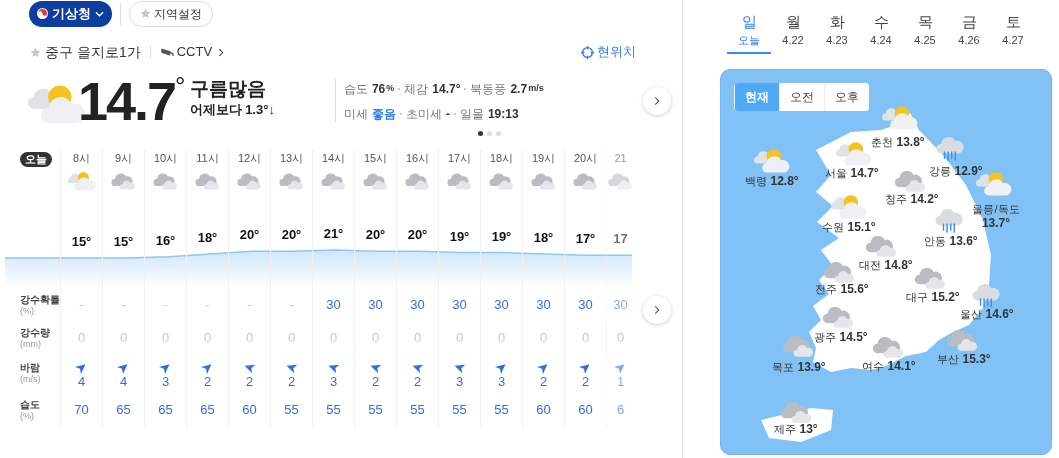 Image resolution: width=1059 pixels, height=458 pixels. Describe the element at coordinates (459, 158) in the screenshot. I see `hour-label: 17시` at that location.